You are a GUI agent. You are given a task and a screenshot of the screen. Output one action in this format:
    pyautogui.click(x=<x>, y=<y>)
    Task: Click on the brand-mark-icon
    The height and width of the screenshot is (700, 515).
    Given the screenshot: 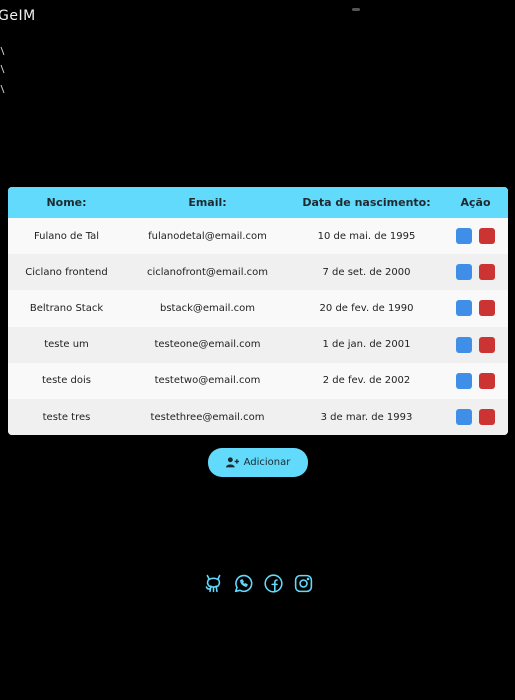 What is the action you would take?
    pyautogui.click(x=2, y=70)
    